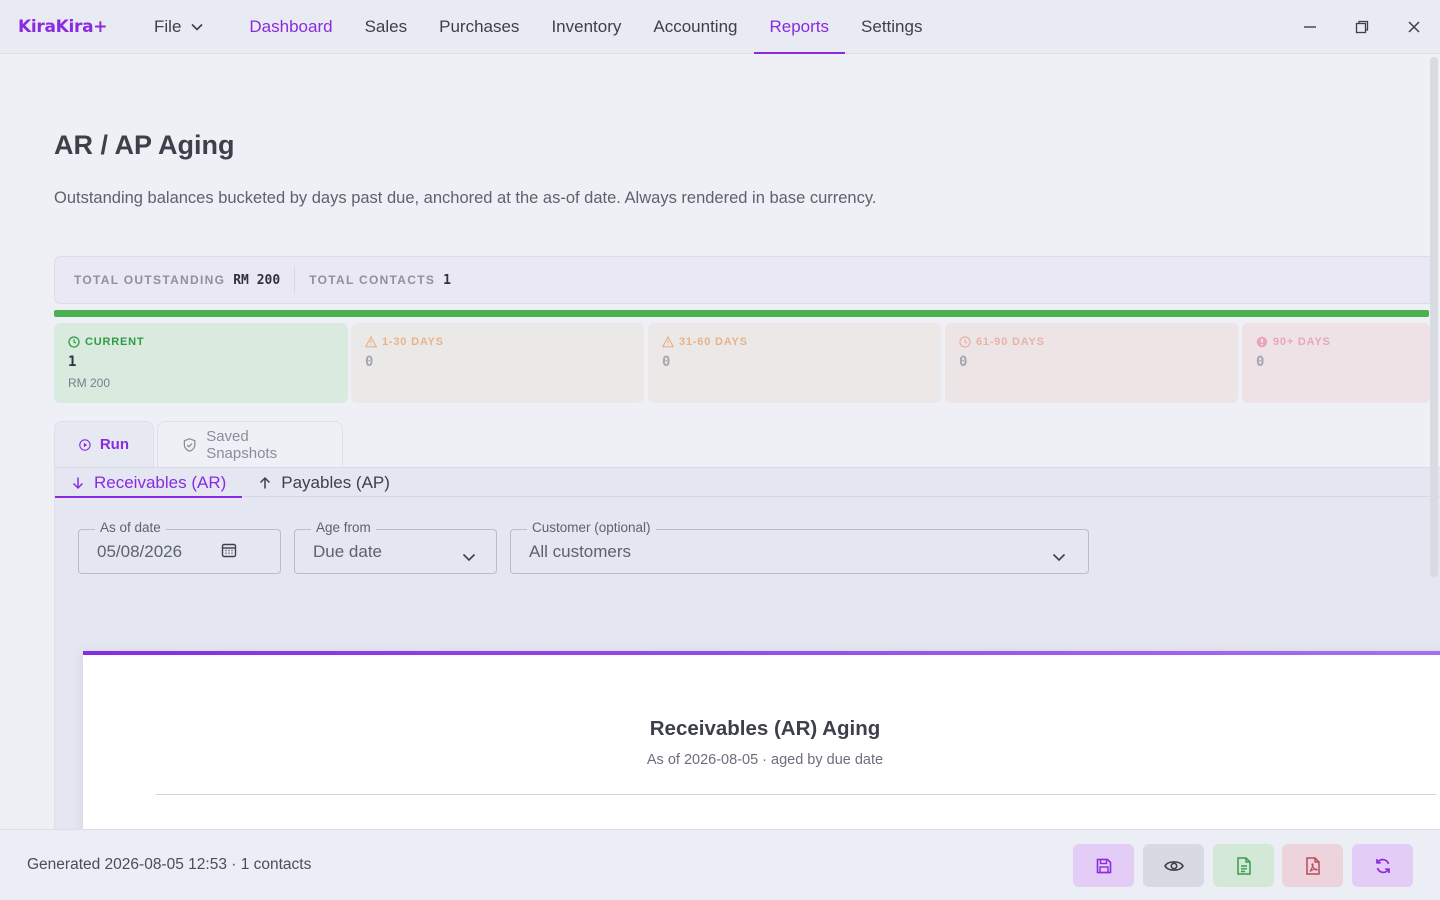 The image size is (1440, 900). I want to click on generated-status: Generated 2026-08-05 12:53 · 1 contacts, so click(169, 864).